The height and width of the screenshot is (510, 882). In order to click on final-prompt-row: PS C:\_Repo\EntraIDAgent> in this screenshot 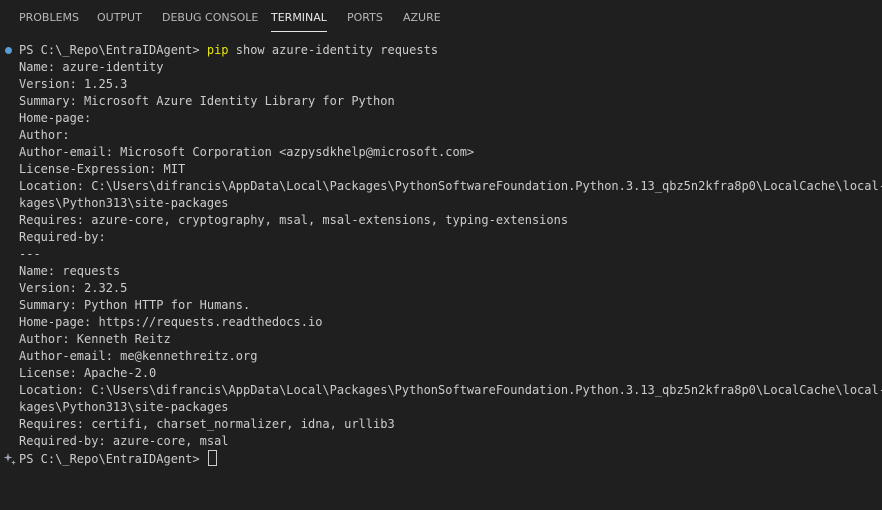, I will do `click(441, 458)`.